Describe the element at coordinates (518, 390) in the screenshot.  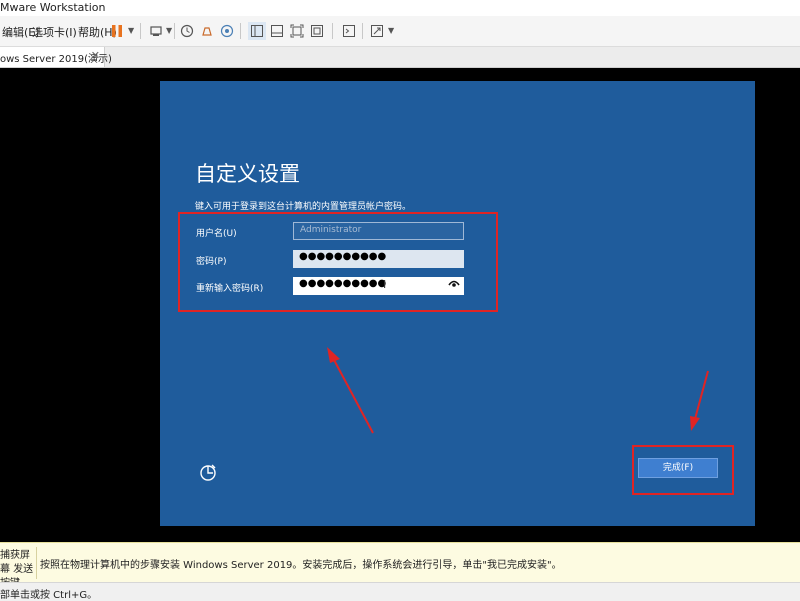
I see `annotation-arrows` at that location.